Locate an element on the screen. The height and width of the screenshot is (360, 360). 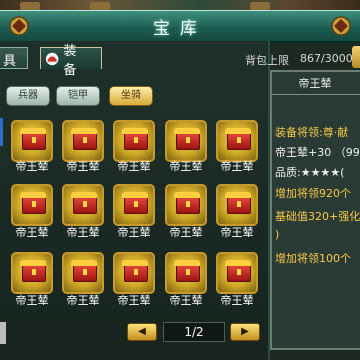
tab-tools: 具 is located at coordinates (14, 58).